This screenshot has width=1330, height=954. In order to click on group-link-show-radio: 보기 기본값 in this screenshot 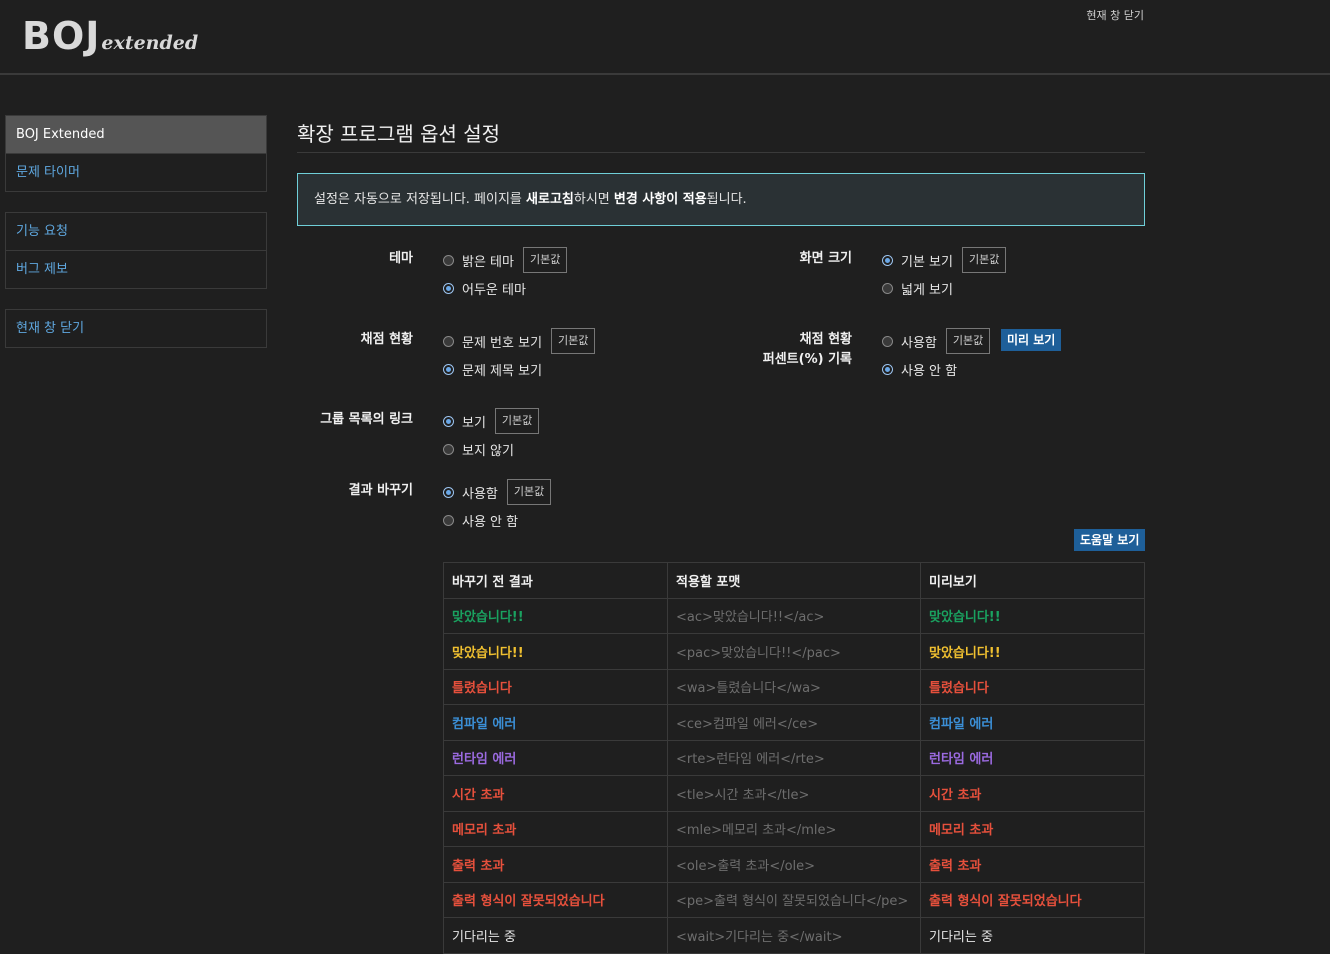, I will do `click(491, 421)`.